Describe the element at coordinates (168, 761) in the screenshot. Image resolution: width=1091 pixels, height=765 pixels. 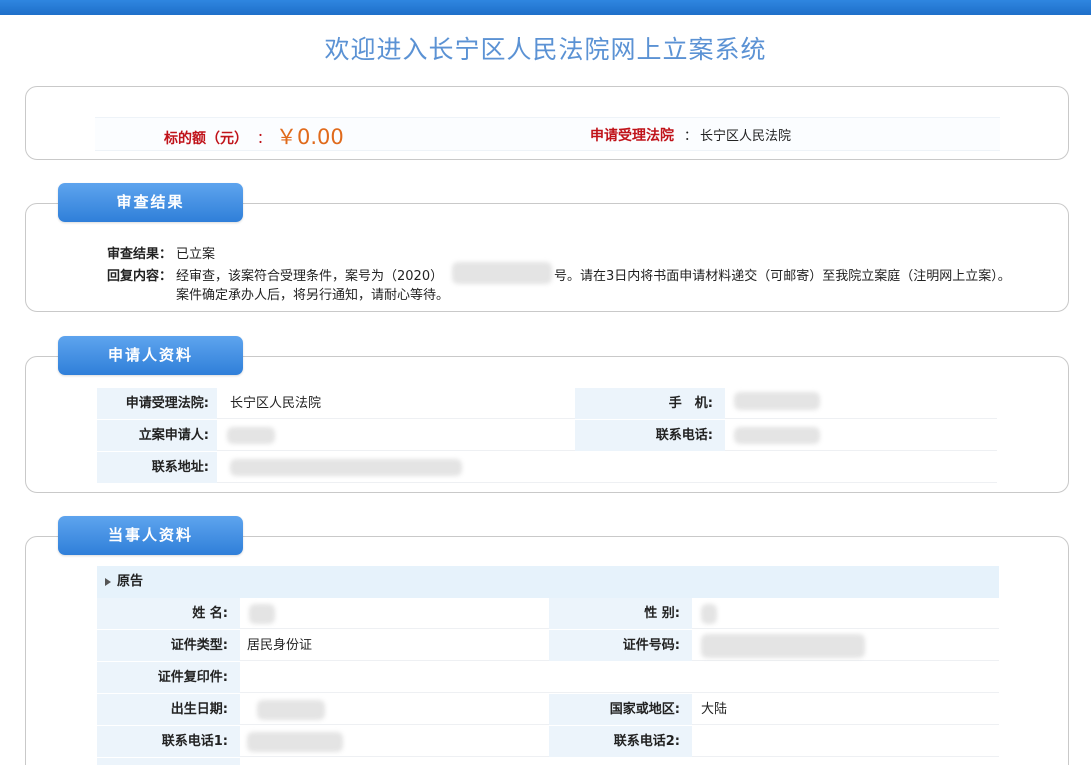
I see `party-row-6-label-partial` at that location.